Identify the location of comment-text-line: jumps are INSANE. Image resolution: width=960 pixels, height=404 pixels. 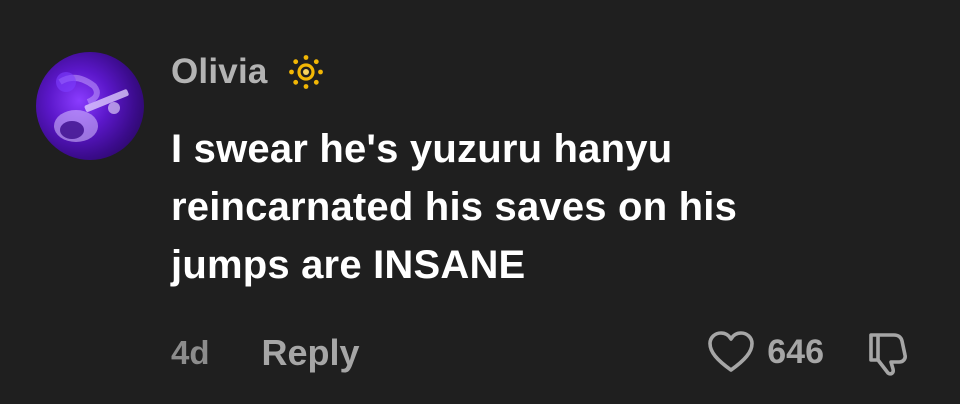
(348, 265).